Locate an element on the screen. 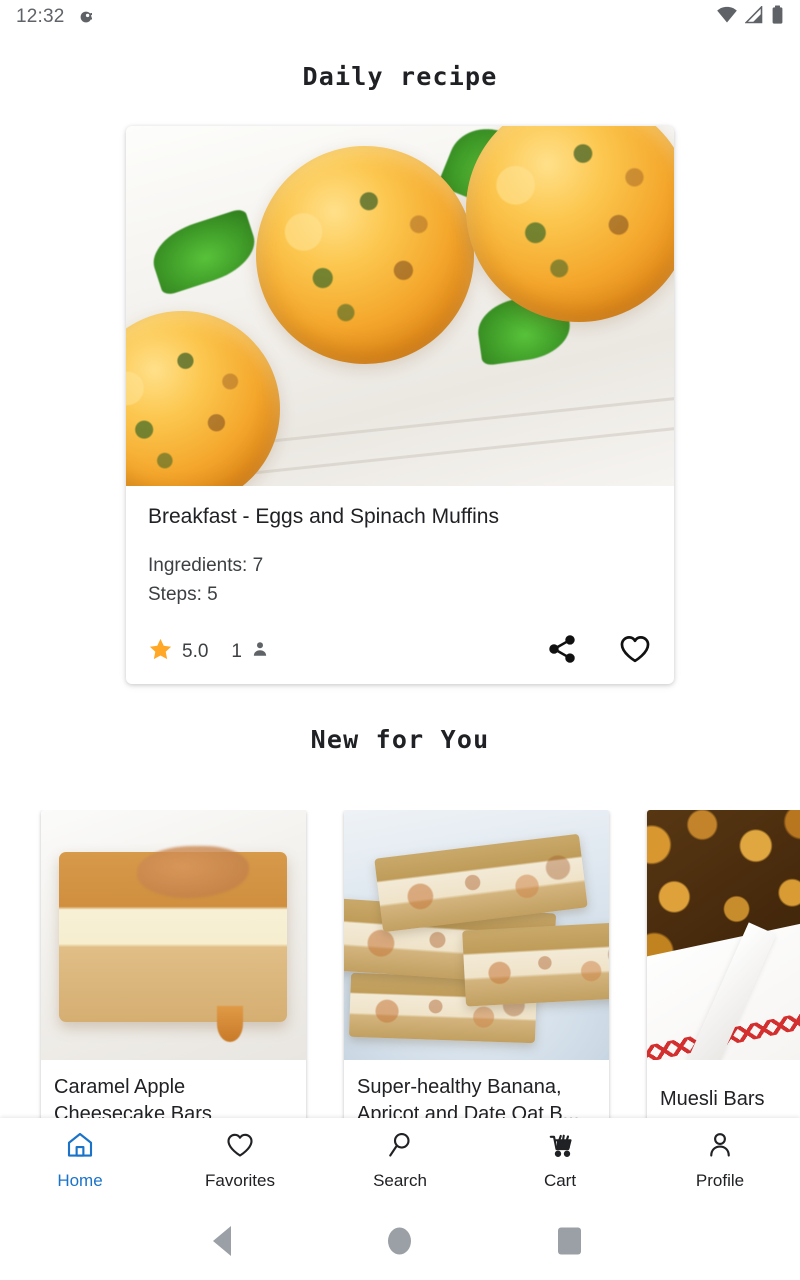 Image resolution: width=800 pixels, height=1280 pixels. steps-count: Steps: 5 is located at coordinates (183, 595).